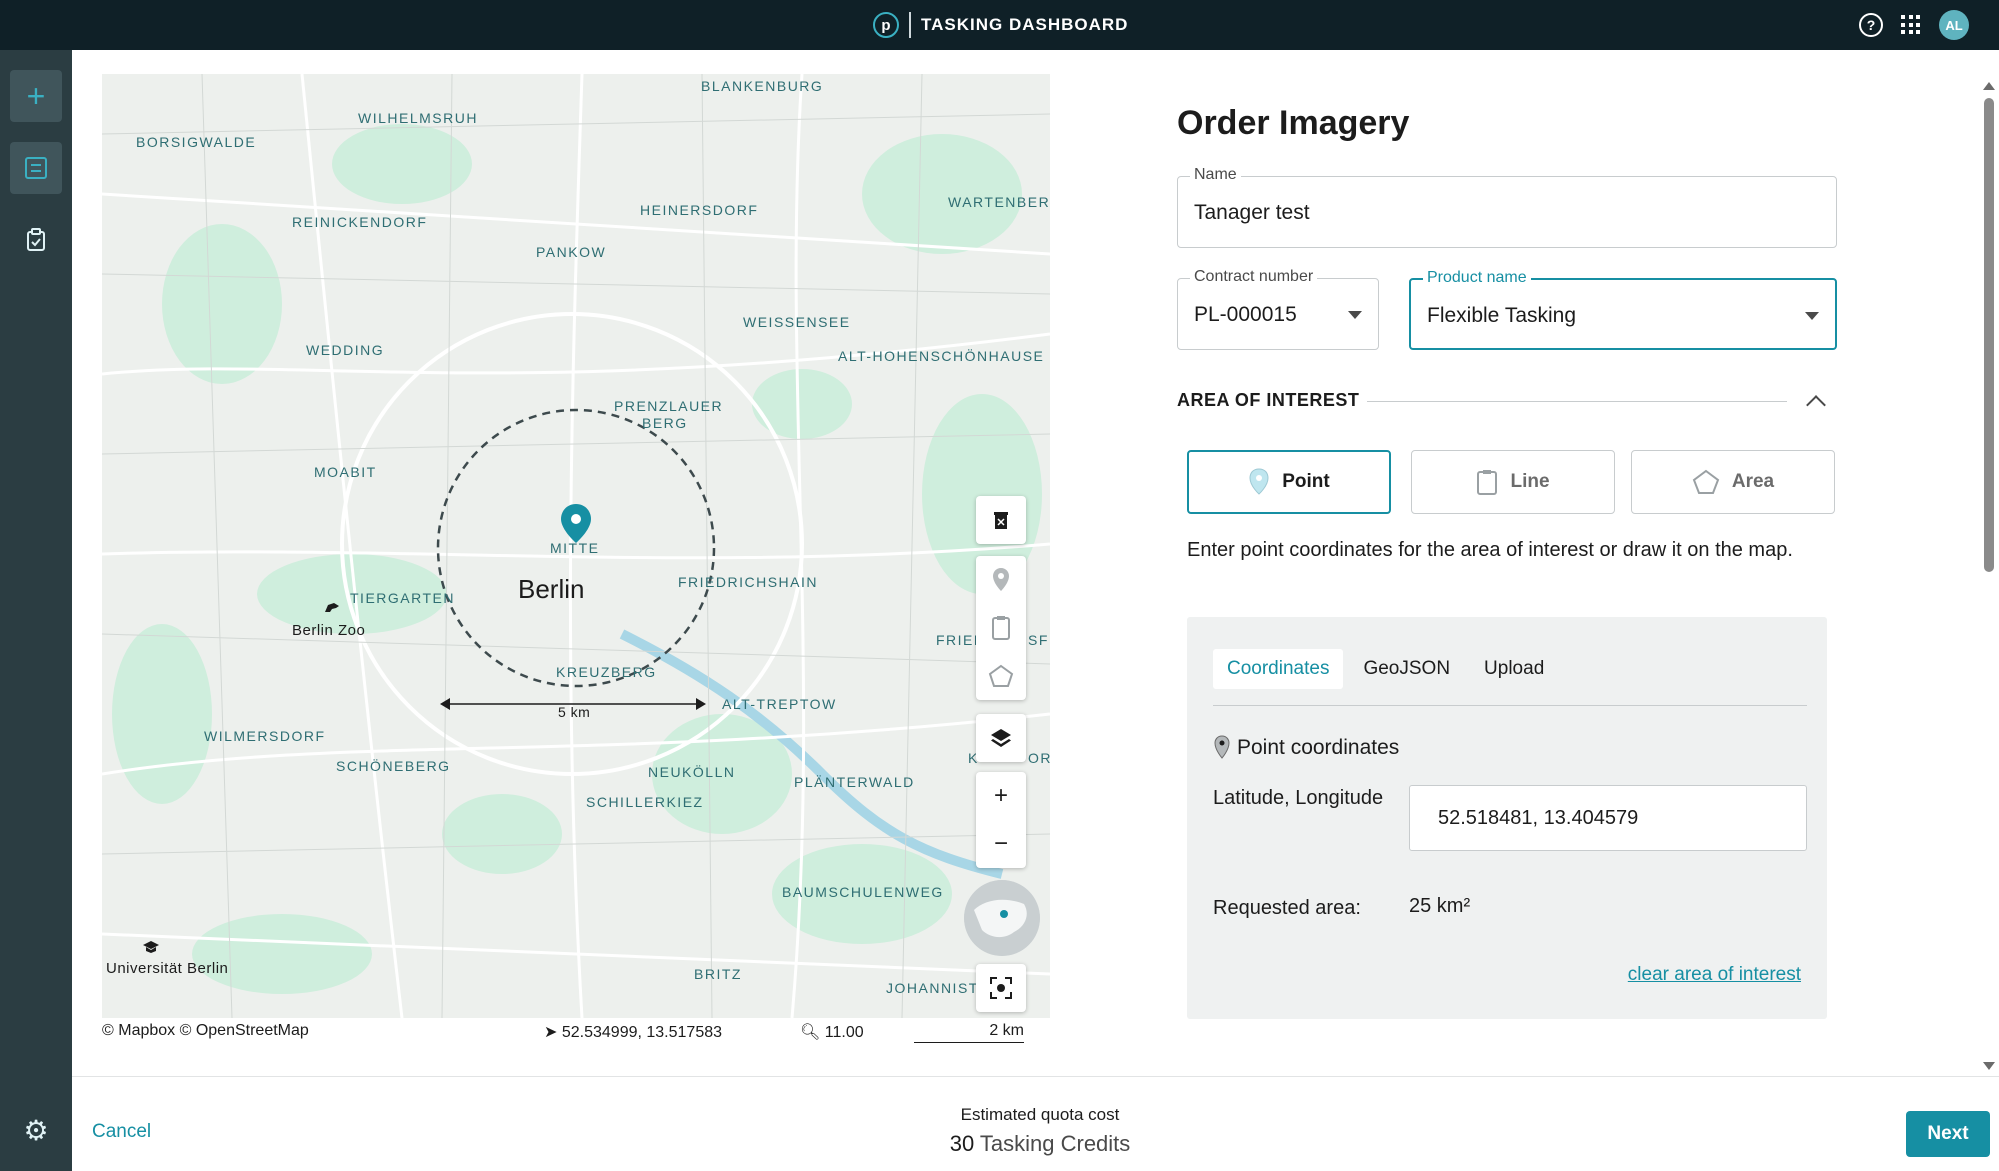 The width and height of the screenshot is (1999, 1171). I want to click on map-label: WILMERSDORF, so click(265, 736).